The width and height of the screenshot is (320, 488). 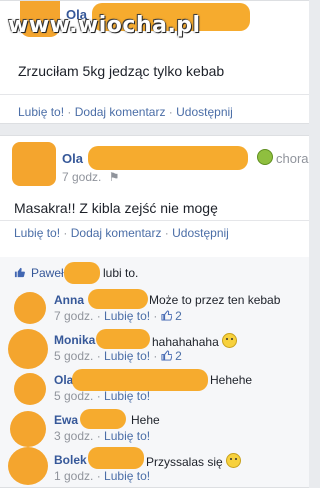 What do you see at coordinates (73, 436) in the screenshot?
I see `comment-time: 3 godz.` at bounding box center [73, 436].